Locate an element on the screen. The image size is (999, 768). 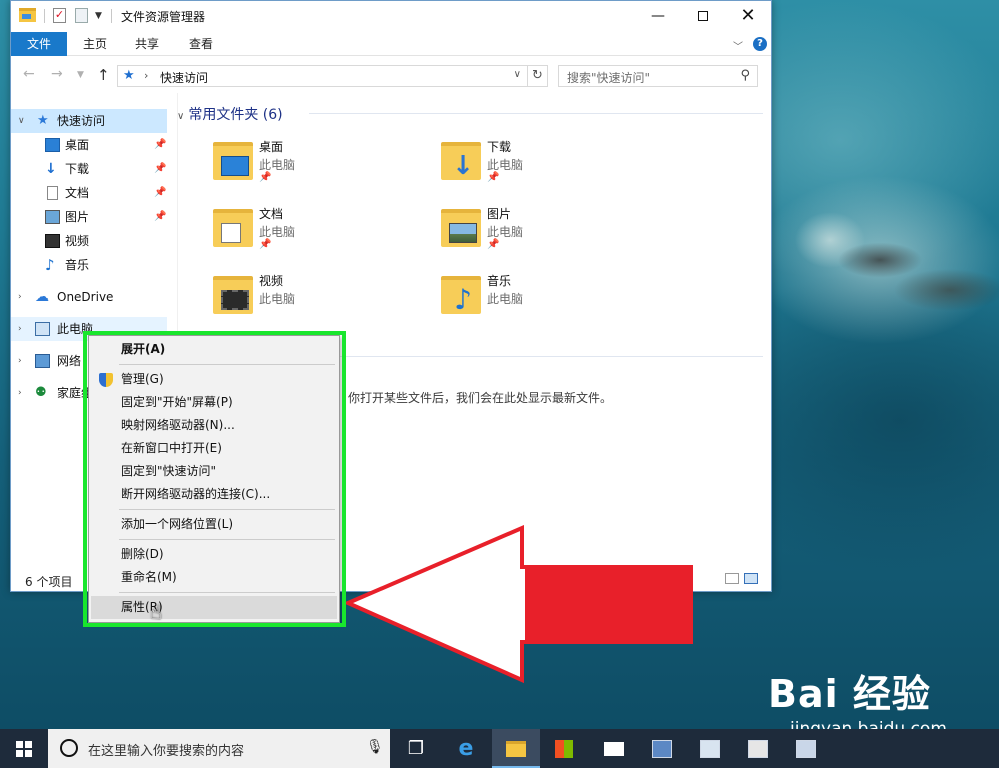
group-header-frequent-folders: ∨ 常用文件夹 (6) is located at coordinates (230, 114).